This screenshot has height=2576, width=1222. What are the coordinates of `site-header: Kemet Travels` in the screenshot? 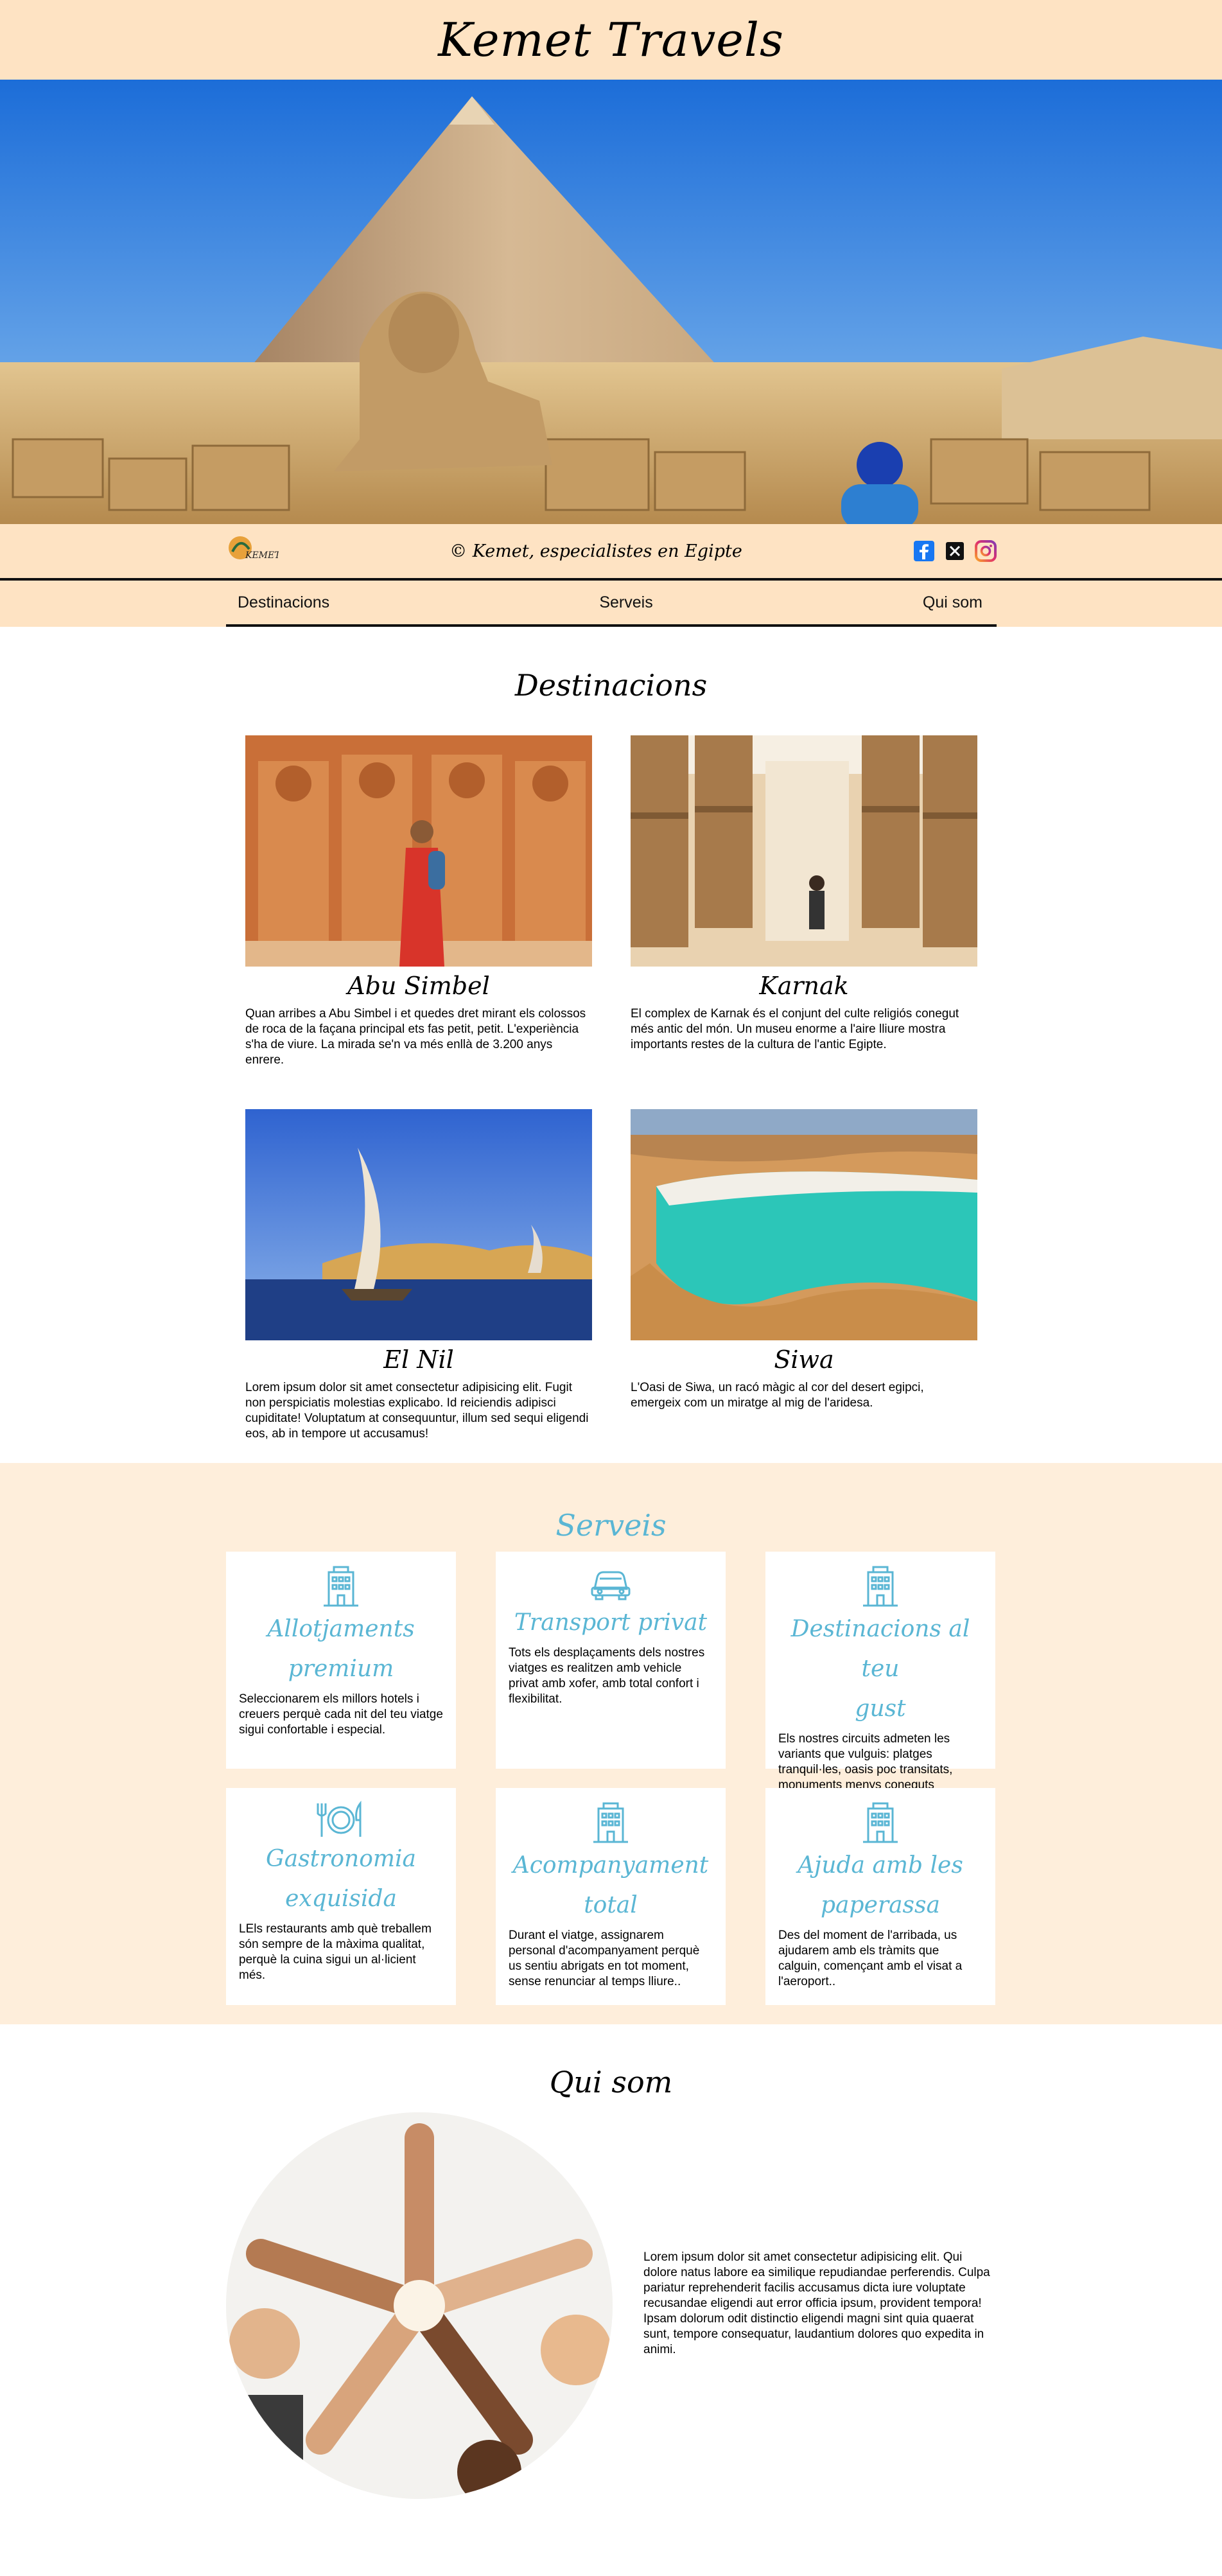 It's located at (611, 40).